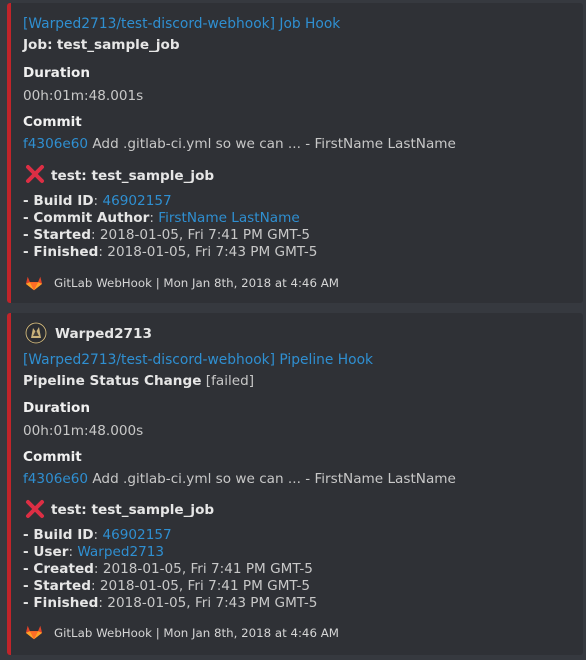  I want to click on embed-subtitle: Job: test_sample_job, so click(101, 45).